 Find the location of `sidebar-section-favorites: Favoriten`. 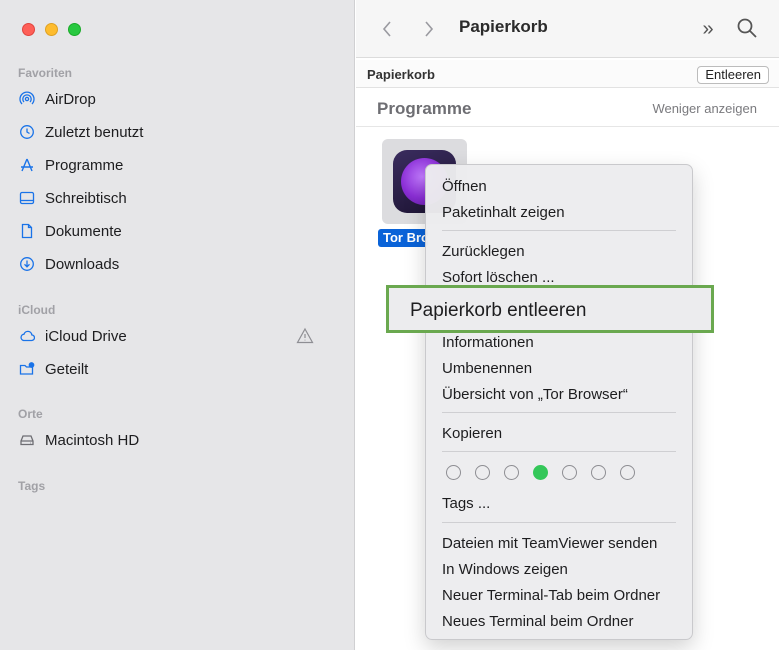

sidebar-section-favorites: Favoriten is located at coordinates (45, 73).